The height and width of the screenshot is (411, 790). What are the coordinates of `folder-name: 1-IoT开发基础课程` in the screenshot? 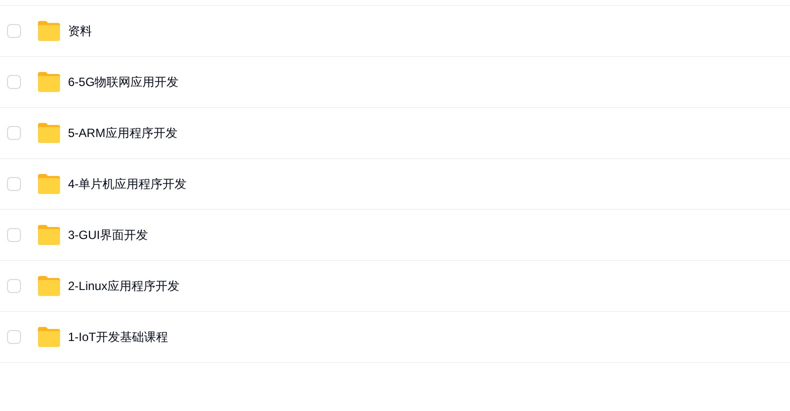 It's located at (118, 337).